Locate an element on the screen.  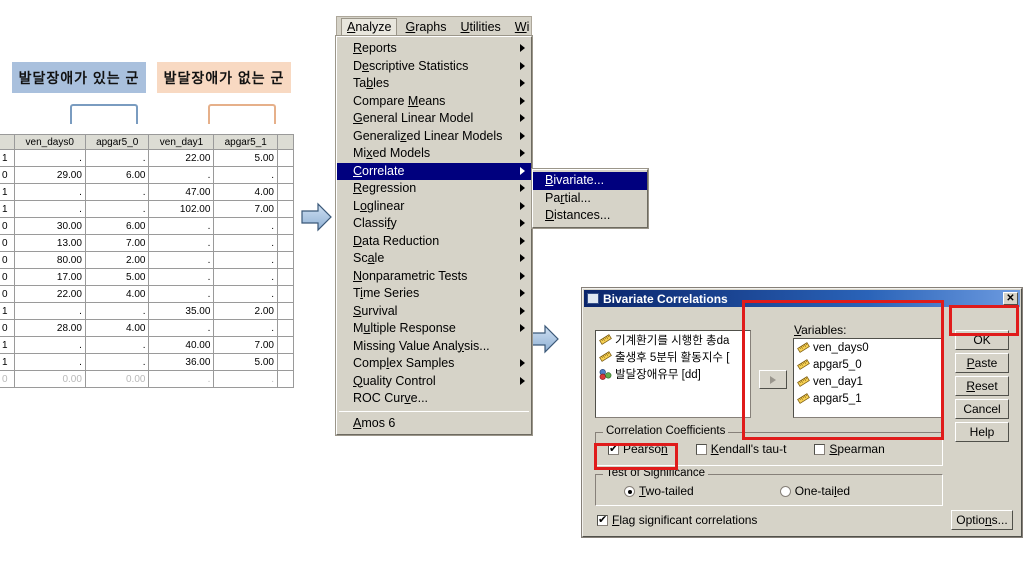
menubar-item-graphs: Graphs is located at coordinates (425, 27).